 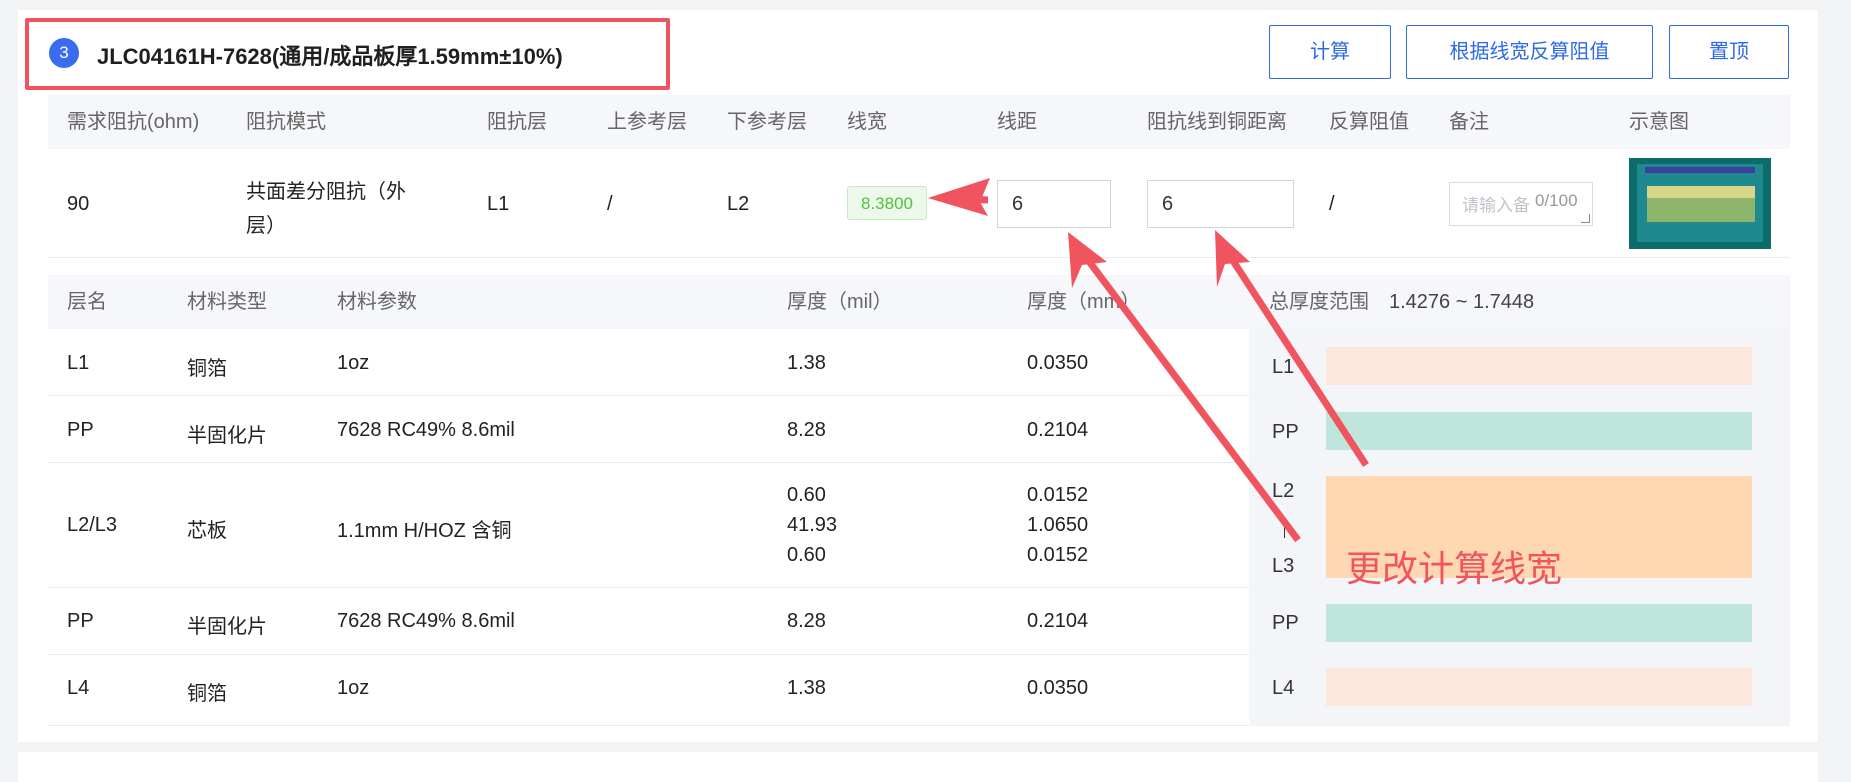 I want to click on annotation-text: 更改计算线宽, so click(x=1454, y=568).